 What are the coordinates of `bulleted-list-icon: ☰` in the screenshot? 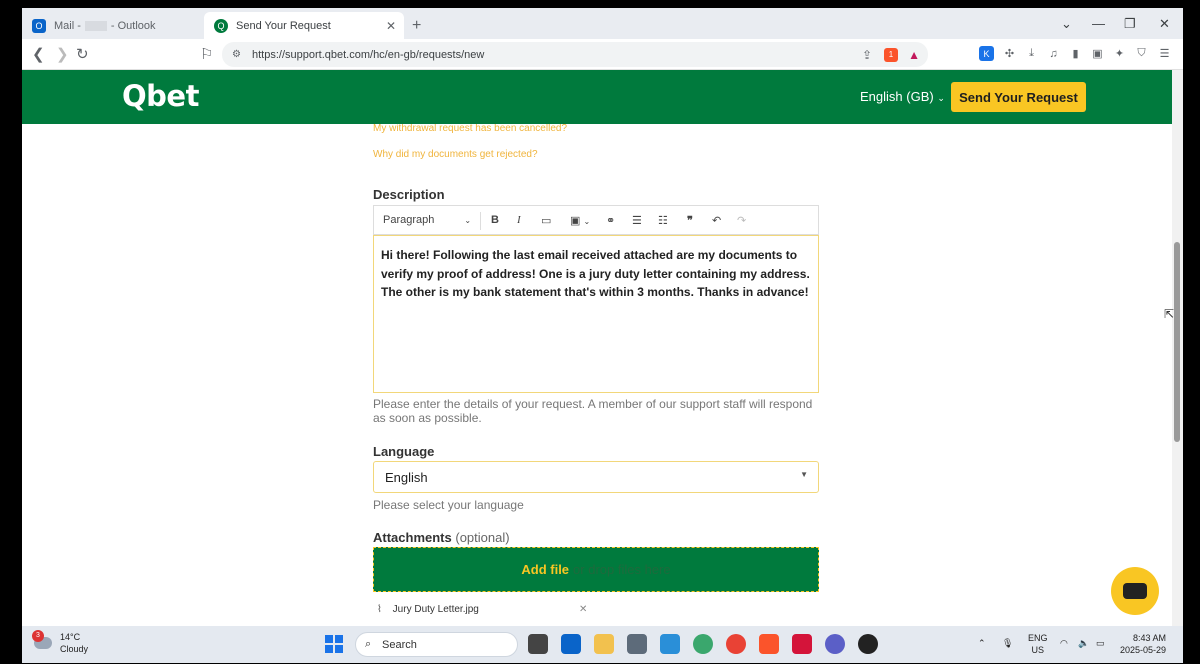 It's located at (637, 220).